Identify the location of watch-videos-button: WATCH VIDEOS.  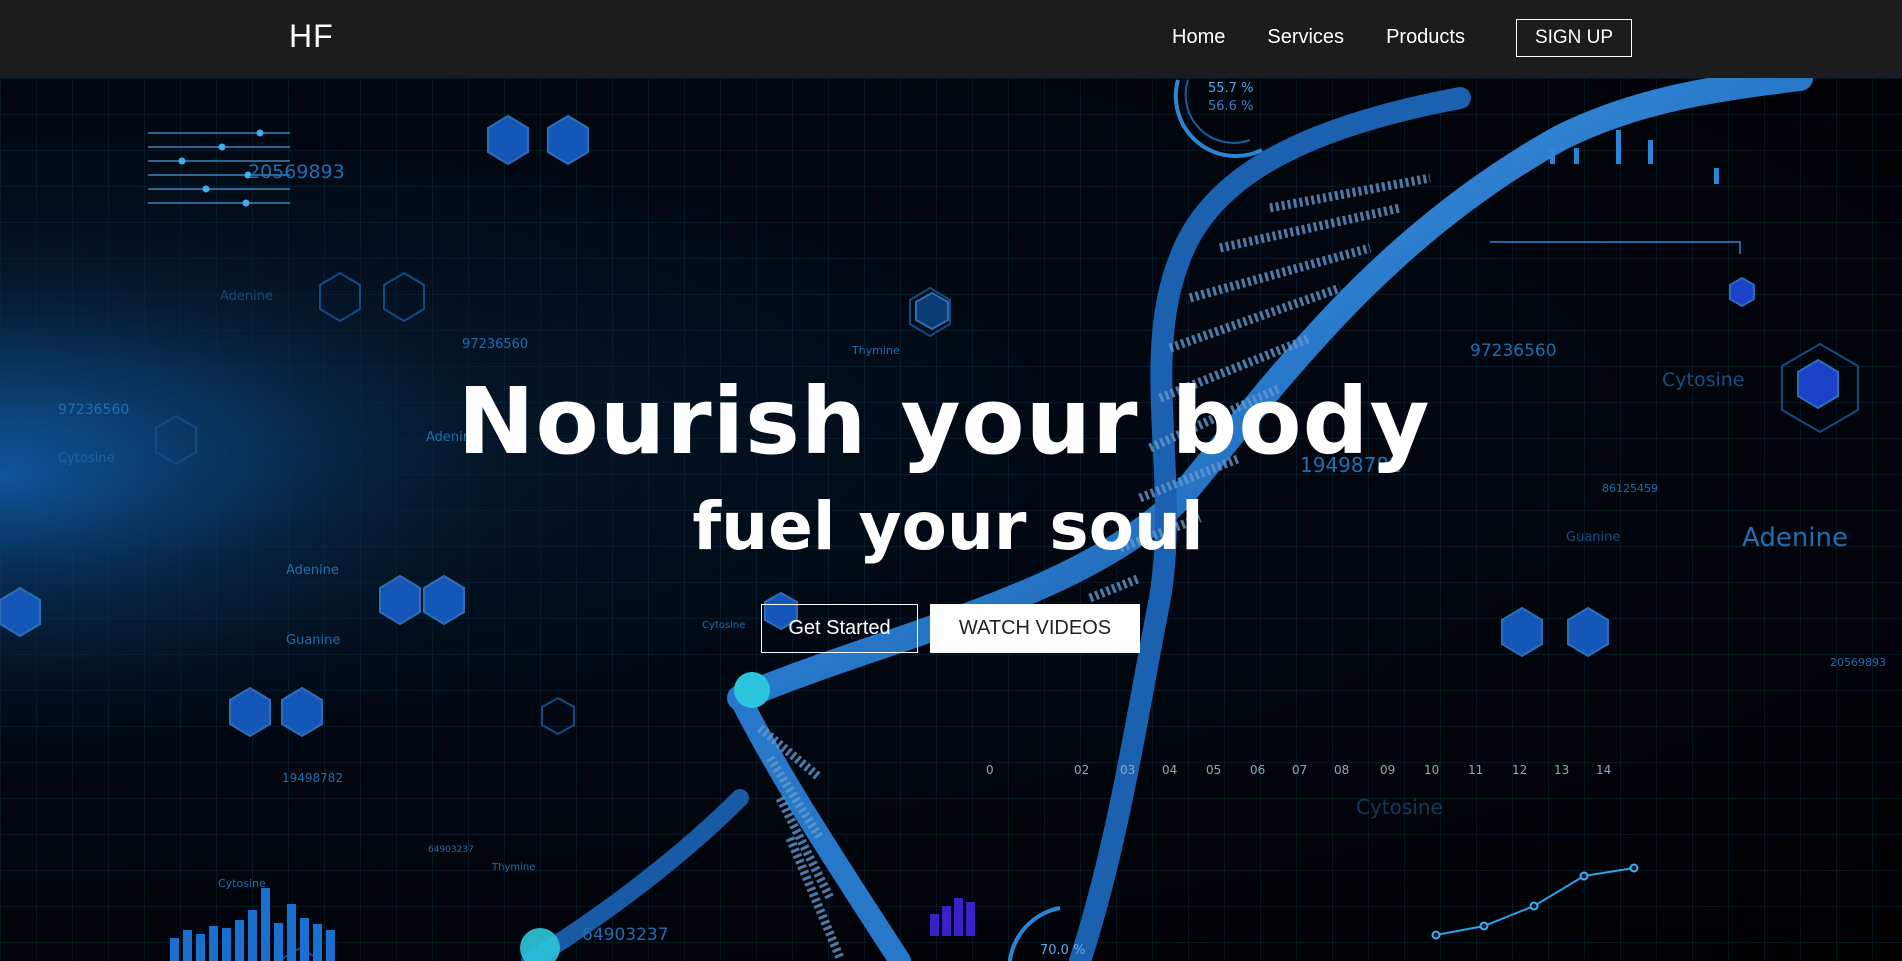
(1035, 628).